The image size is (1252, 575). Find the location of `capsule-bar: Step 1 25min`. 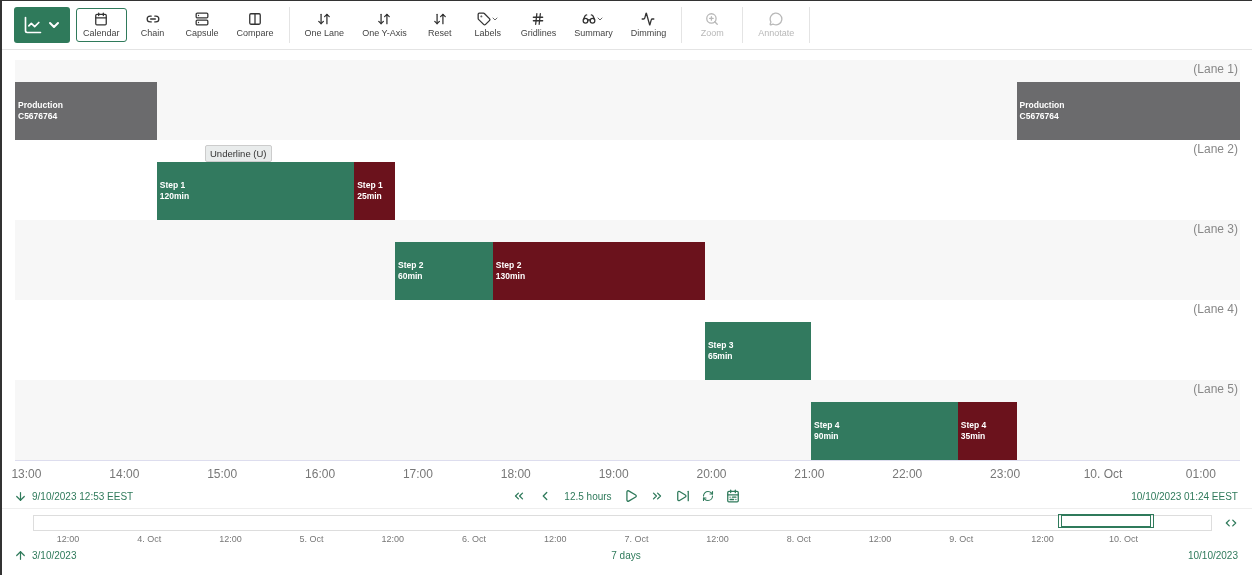

capsule-bar: Step 1 25min is located at coordinates (374, 191).